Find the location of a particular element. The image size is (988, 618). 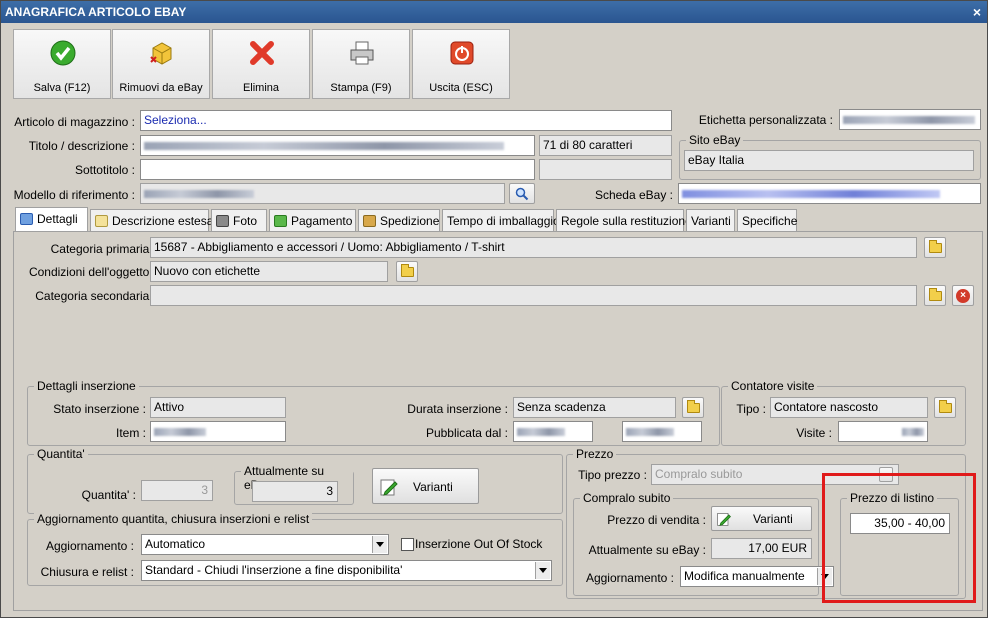

subtitle-field is located at coordinates (337, 169).